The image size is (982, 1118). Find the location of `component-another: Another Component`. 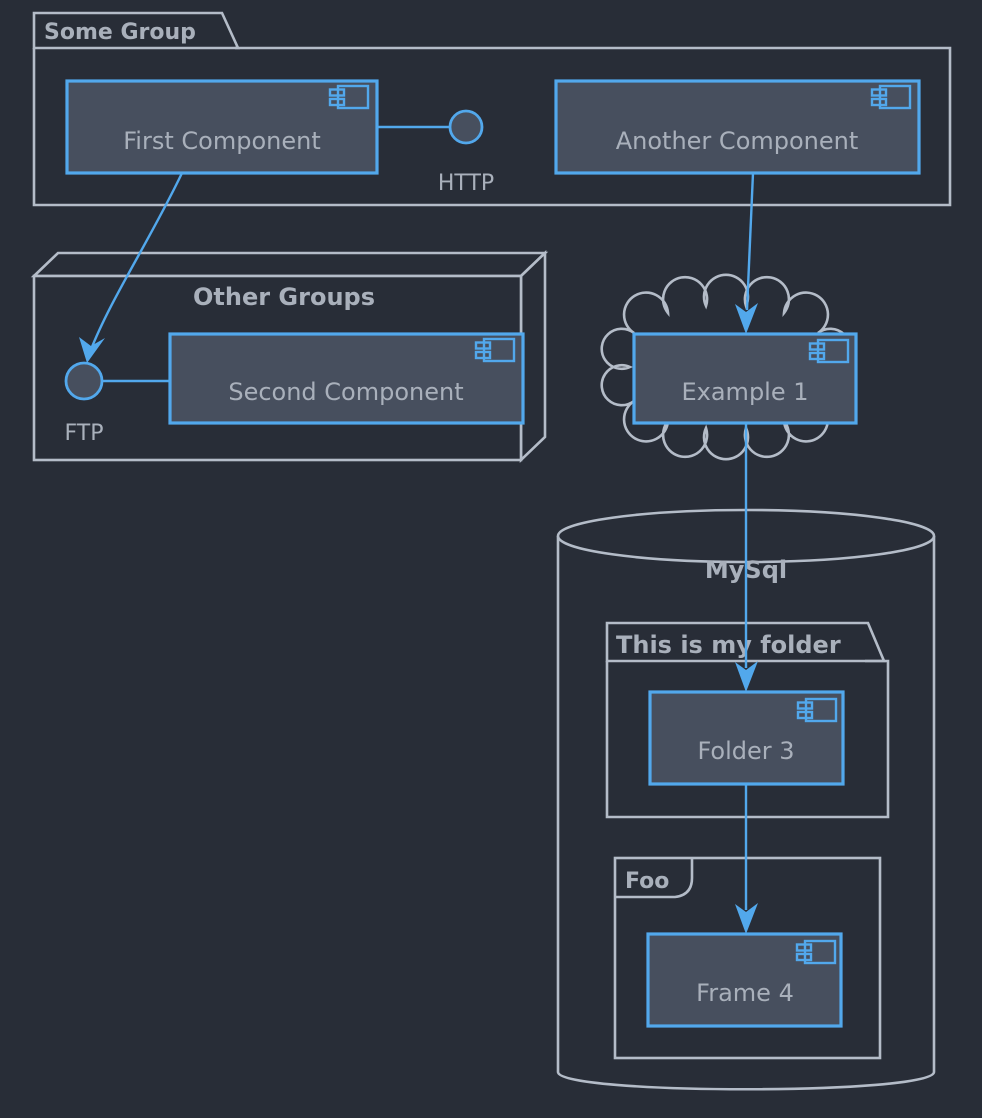

component-another: Another Component is located at coordinates (737, 127).